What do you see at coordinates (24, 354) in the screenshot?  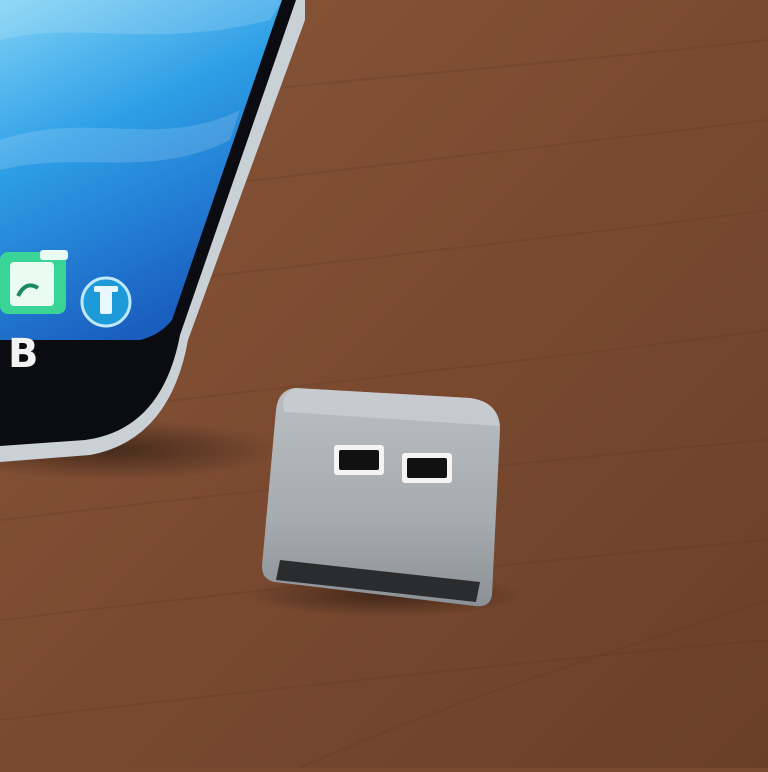 I see `screen-glyph: B` at bounding box center [24, 354].